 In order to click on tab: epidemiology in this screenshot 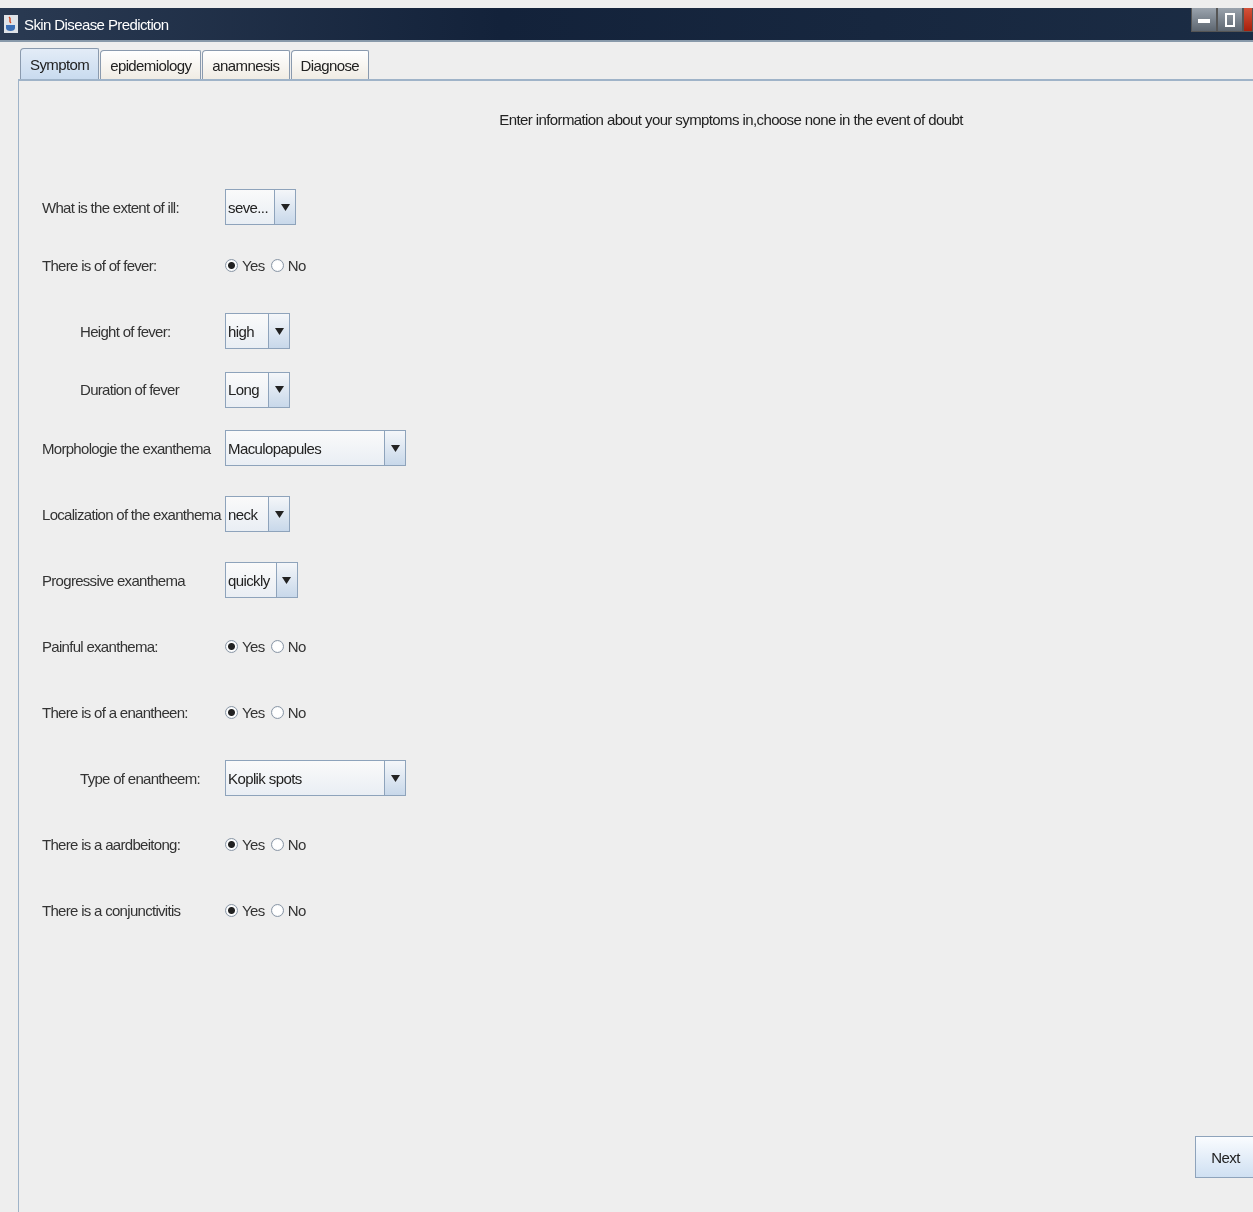, I will do `click(151, 64)`.